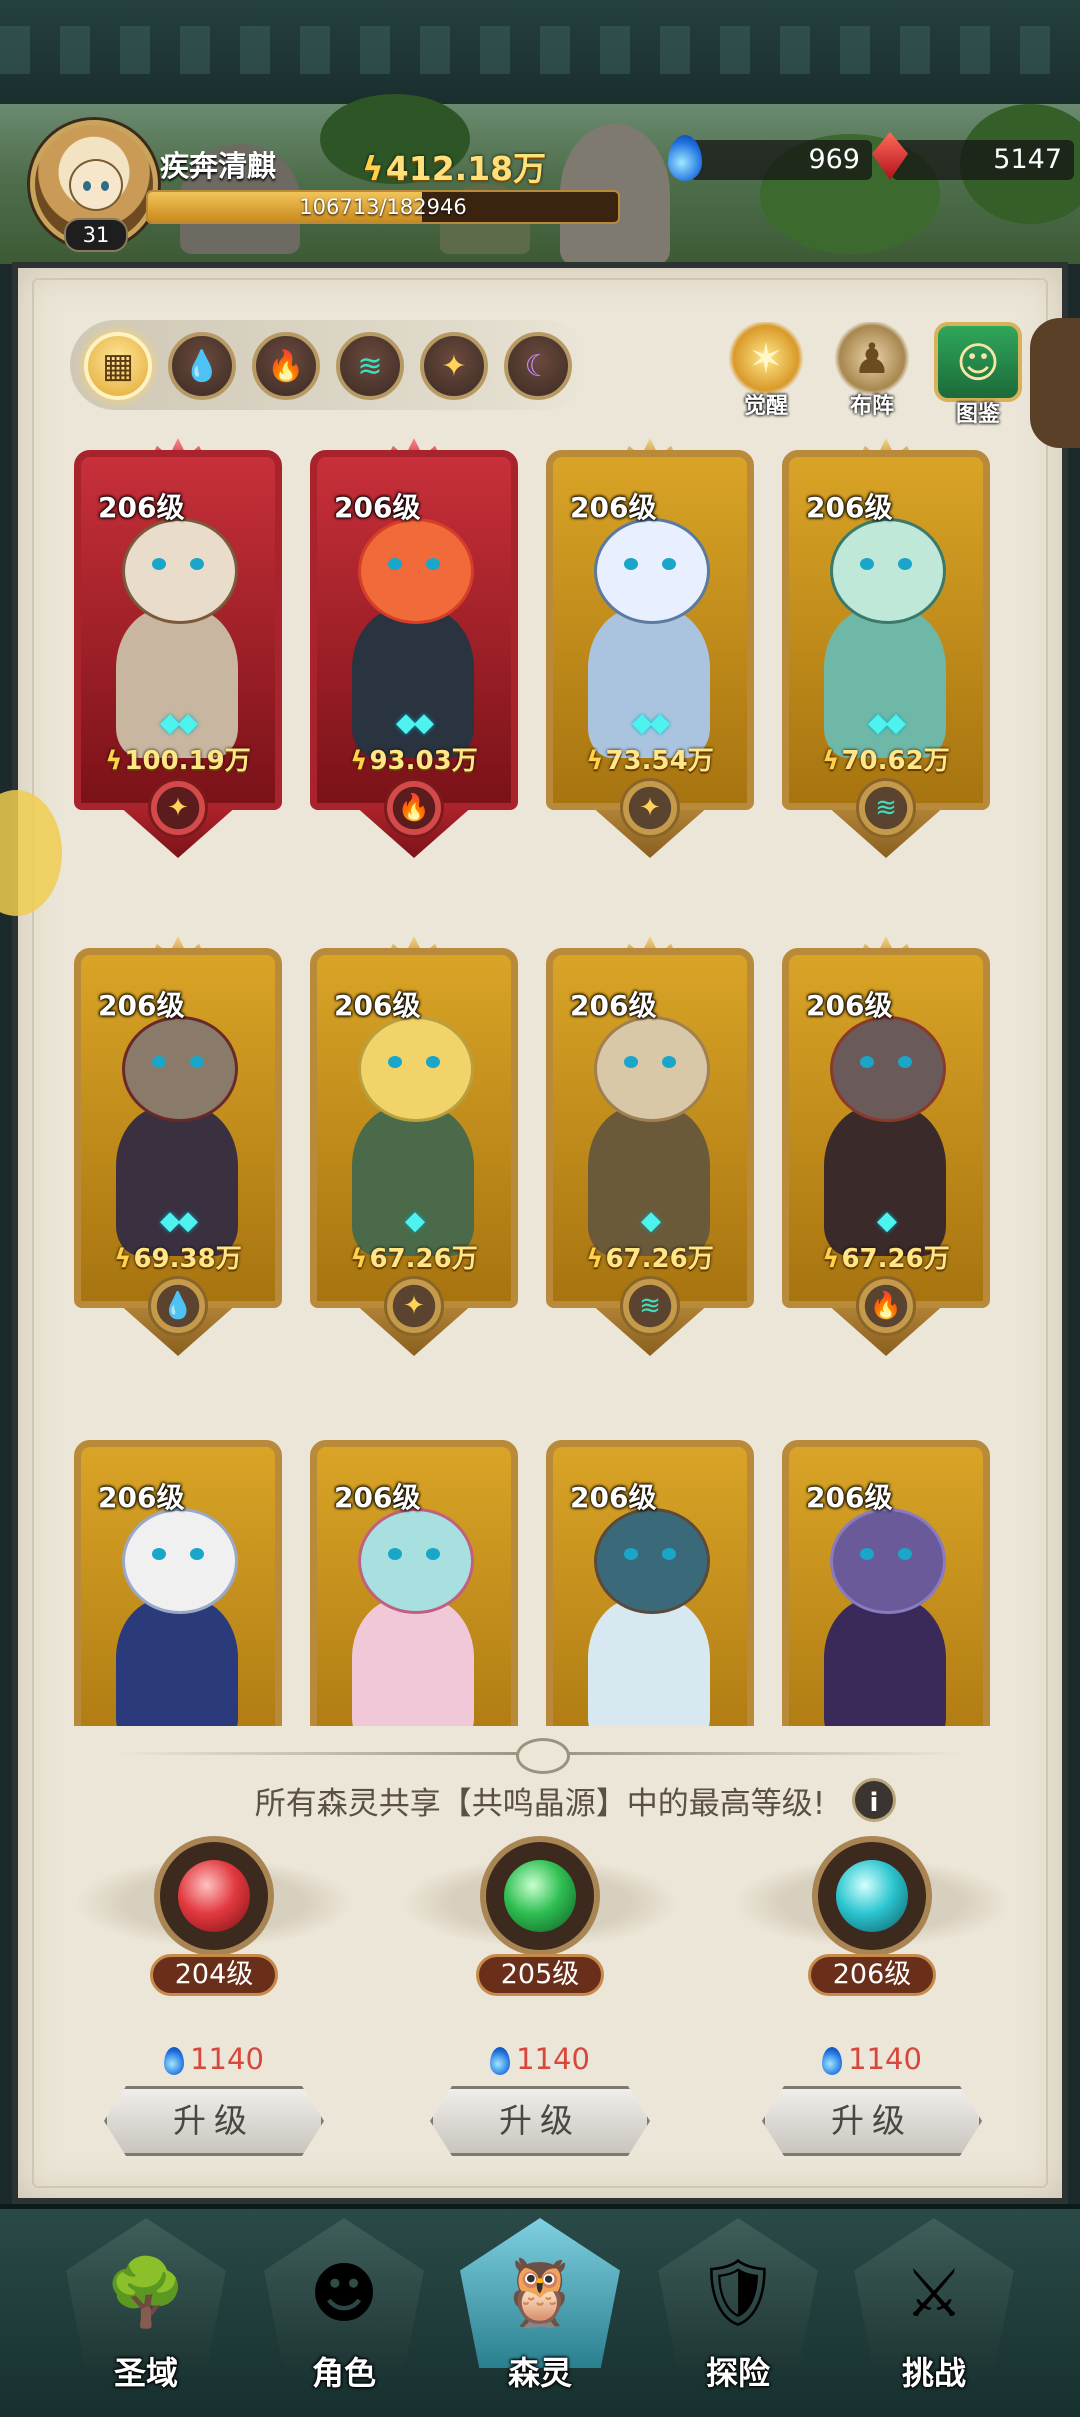  Describe the element at coordinates (1027, 159) in the screenshot. I see `ruby-value: 5147` at that location.